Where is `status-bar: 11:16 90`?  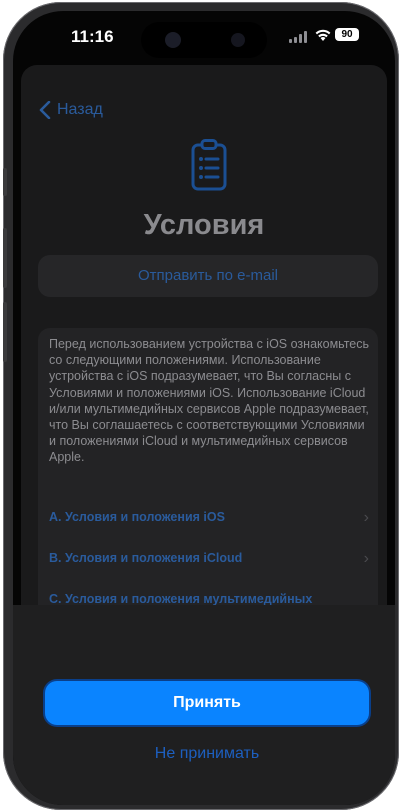 status-bar: 11:16 90 is located at coordinates (204, 35).